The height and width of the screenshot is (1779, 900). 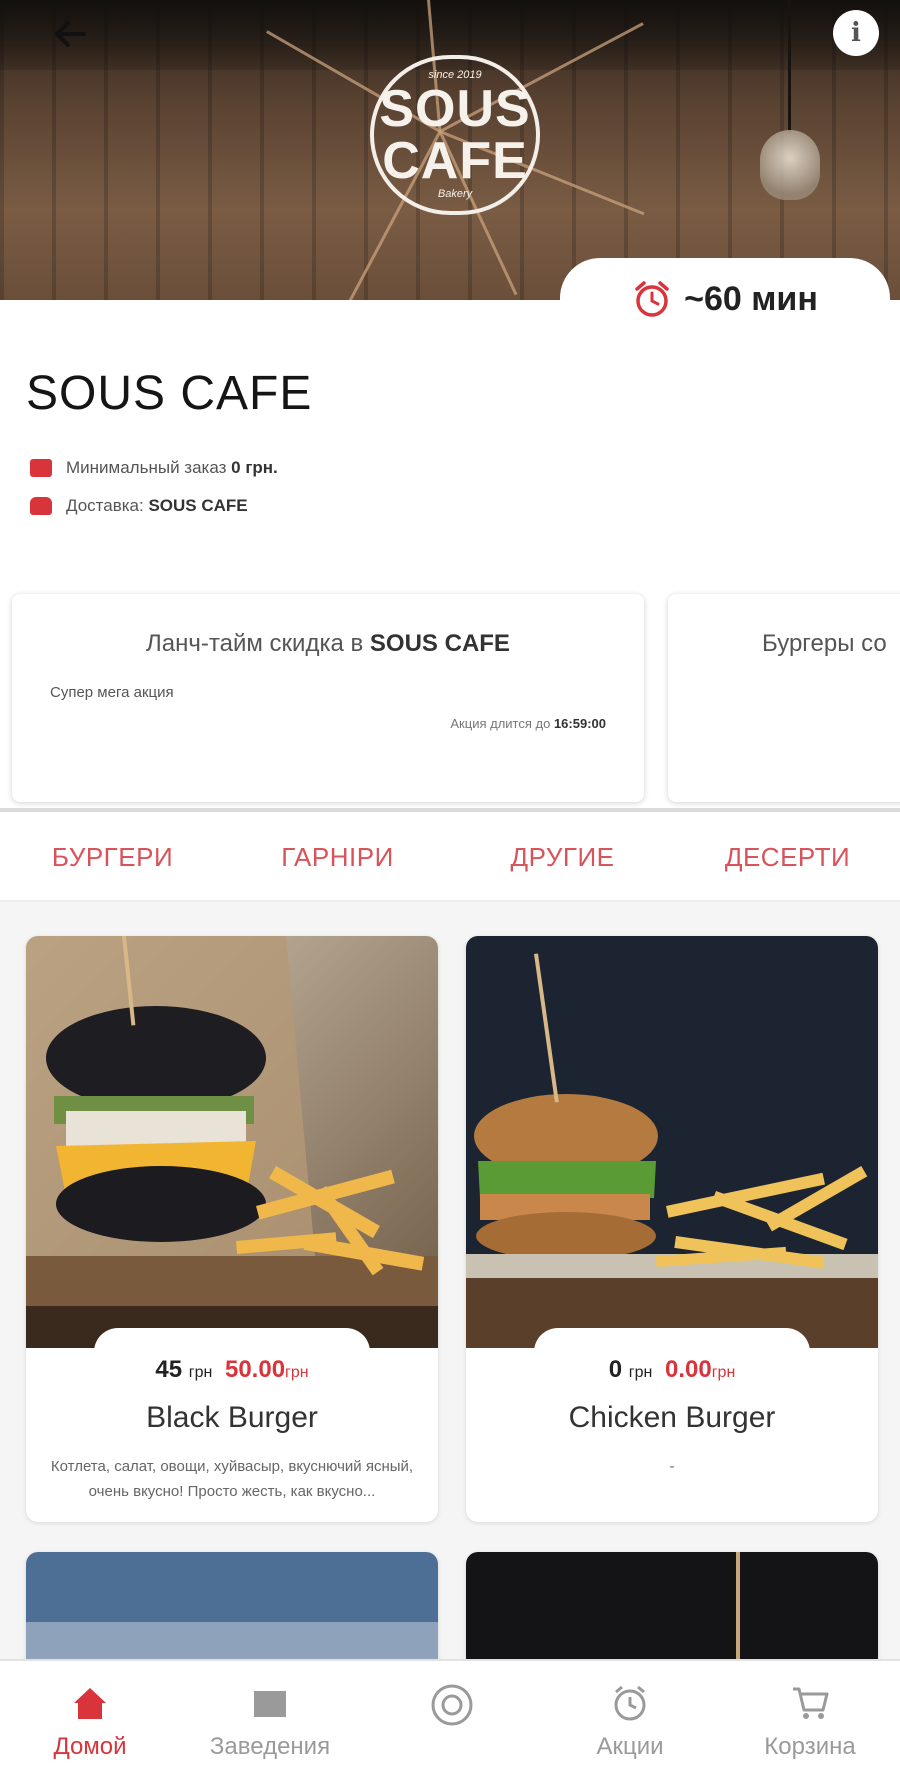 I want to click on tab-desserts: ДЕСЕРТИ, so click(x=787, y=857).